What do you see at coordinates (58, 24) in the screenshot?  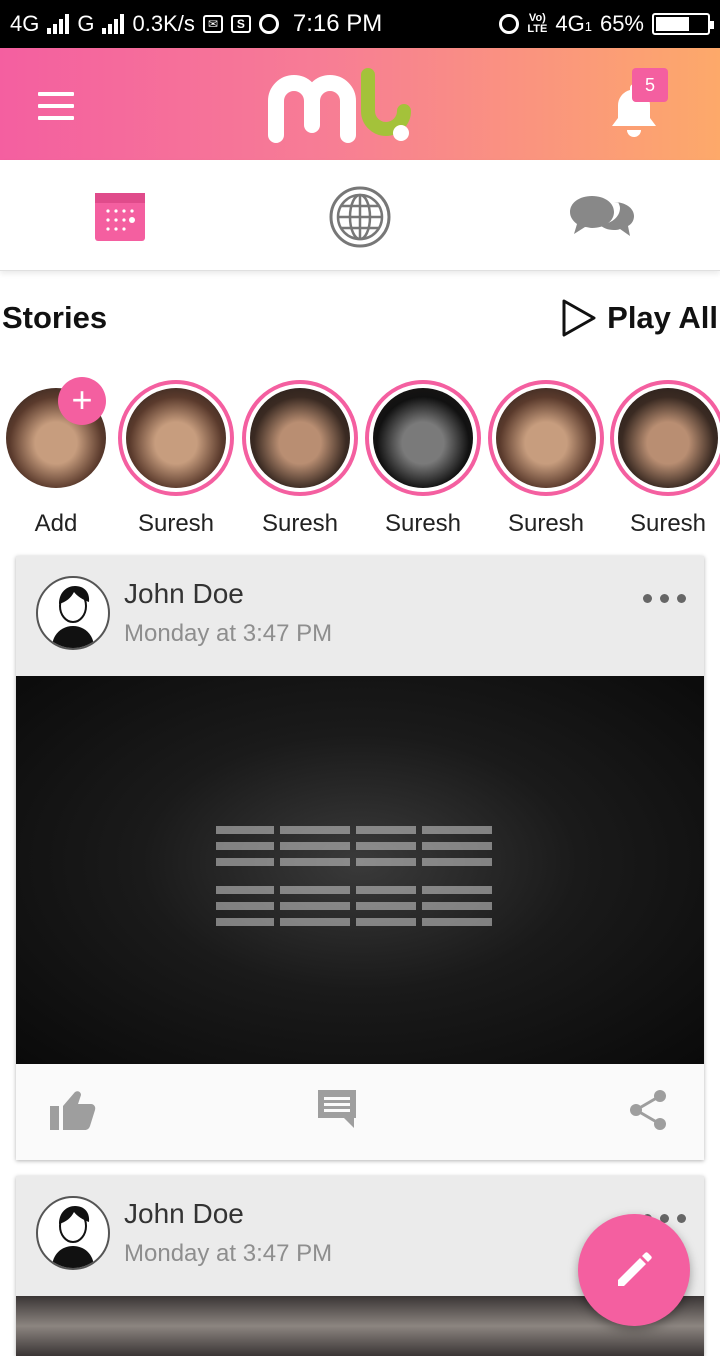 I see `signal-icon` at bounding box center [58, 24].